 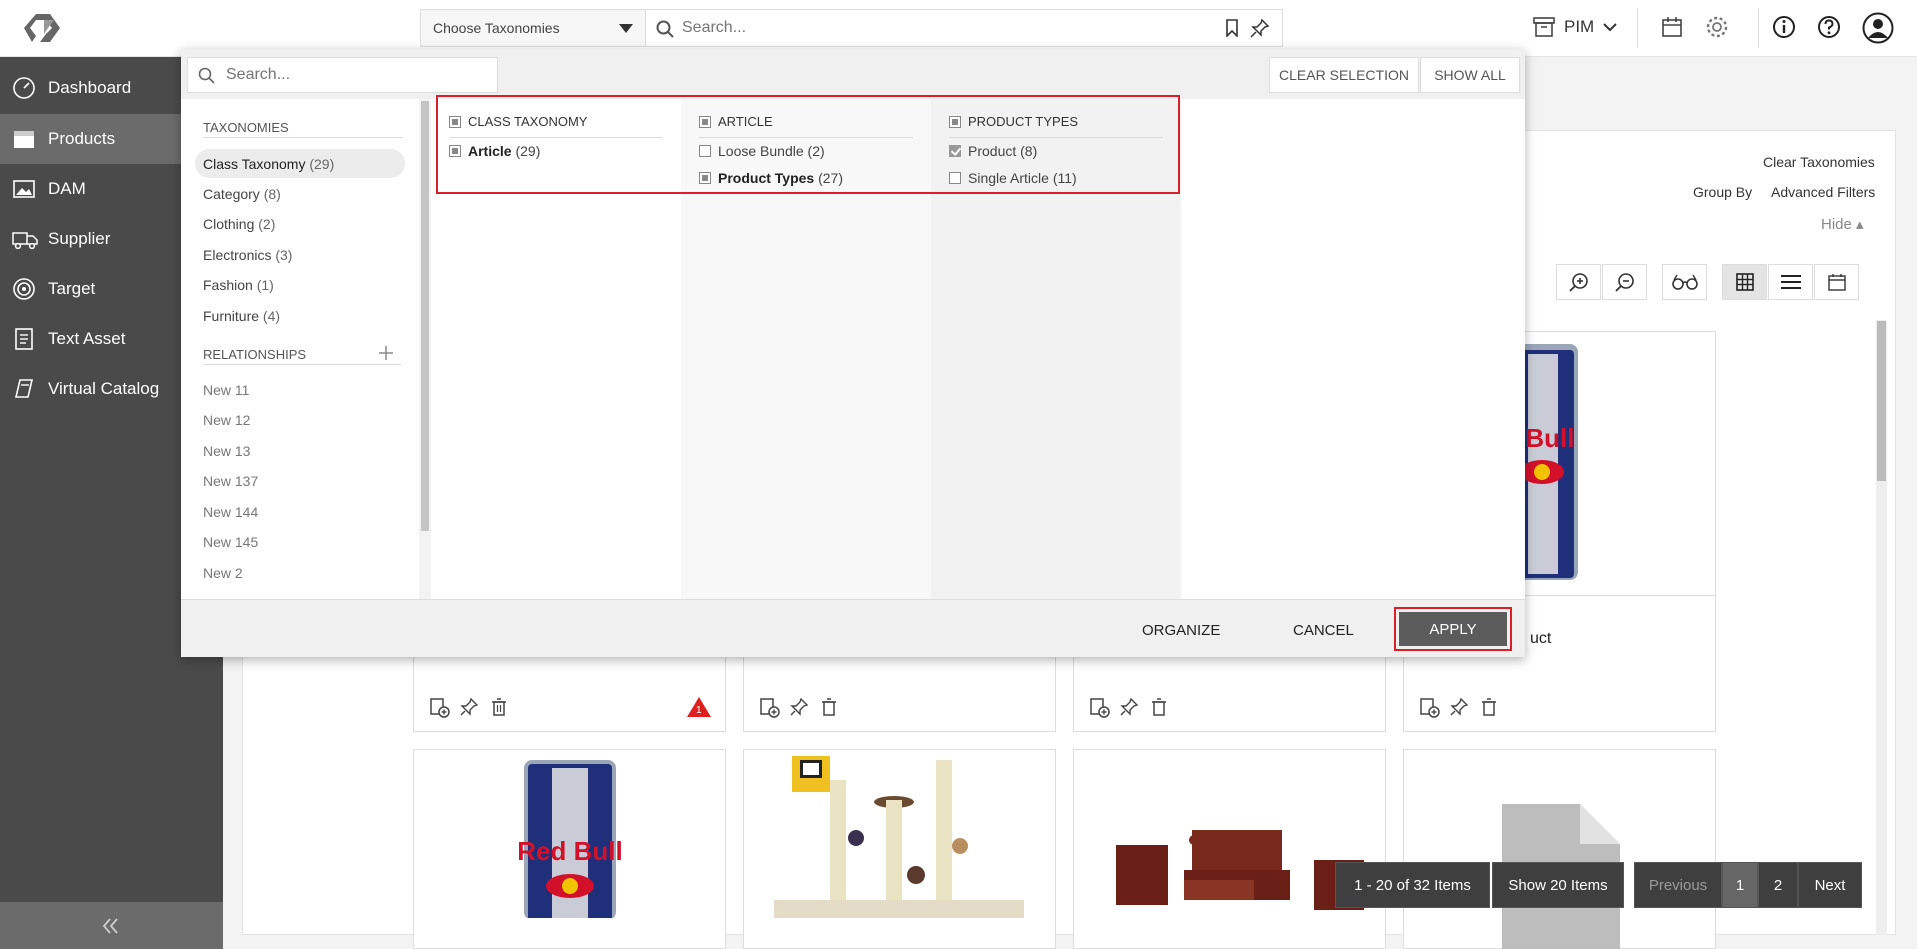 What do you see at coordinates (229, 224) in the screenshot?
I see `taxonomy-name: Clothing` at bounding box center [229, 224].